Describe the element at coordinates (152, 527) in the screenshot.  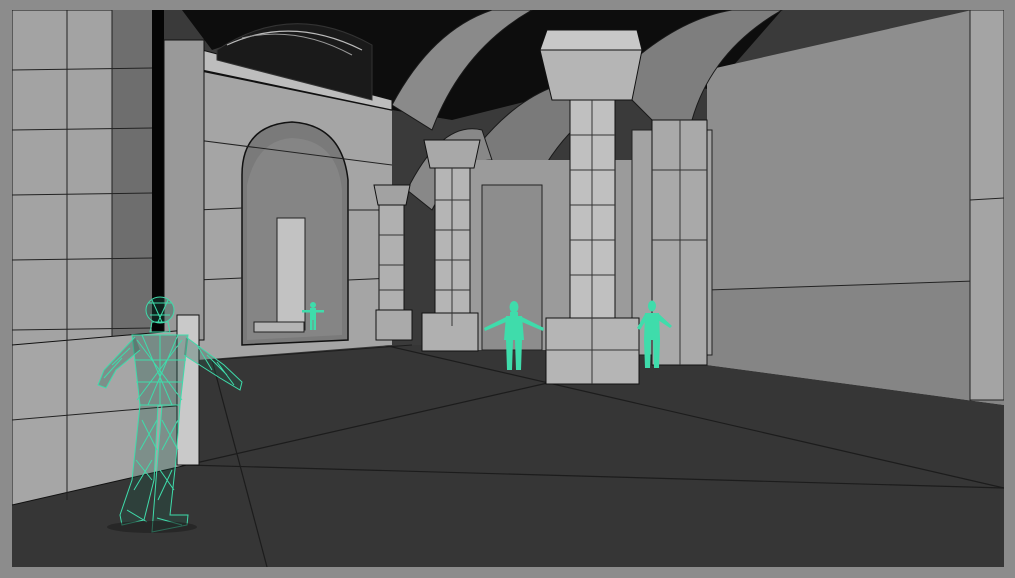
I see `character-shadow` at that location.